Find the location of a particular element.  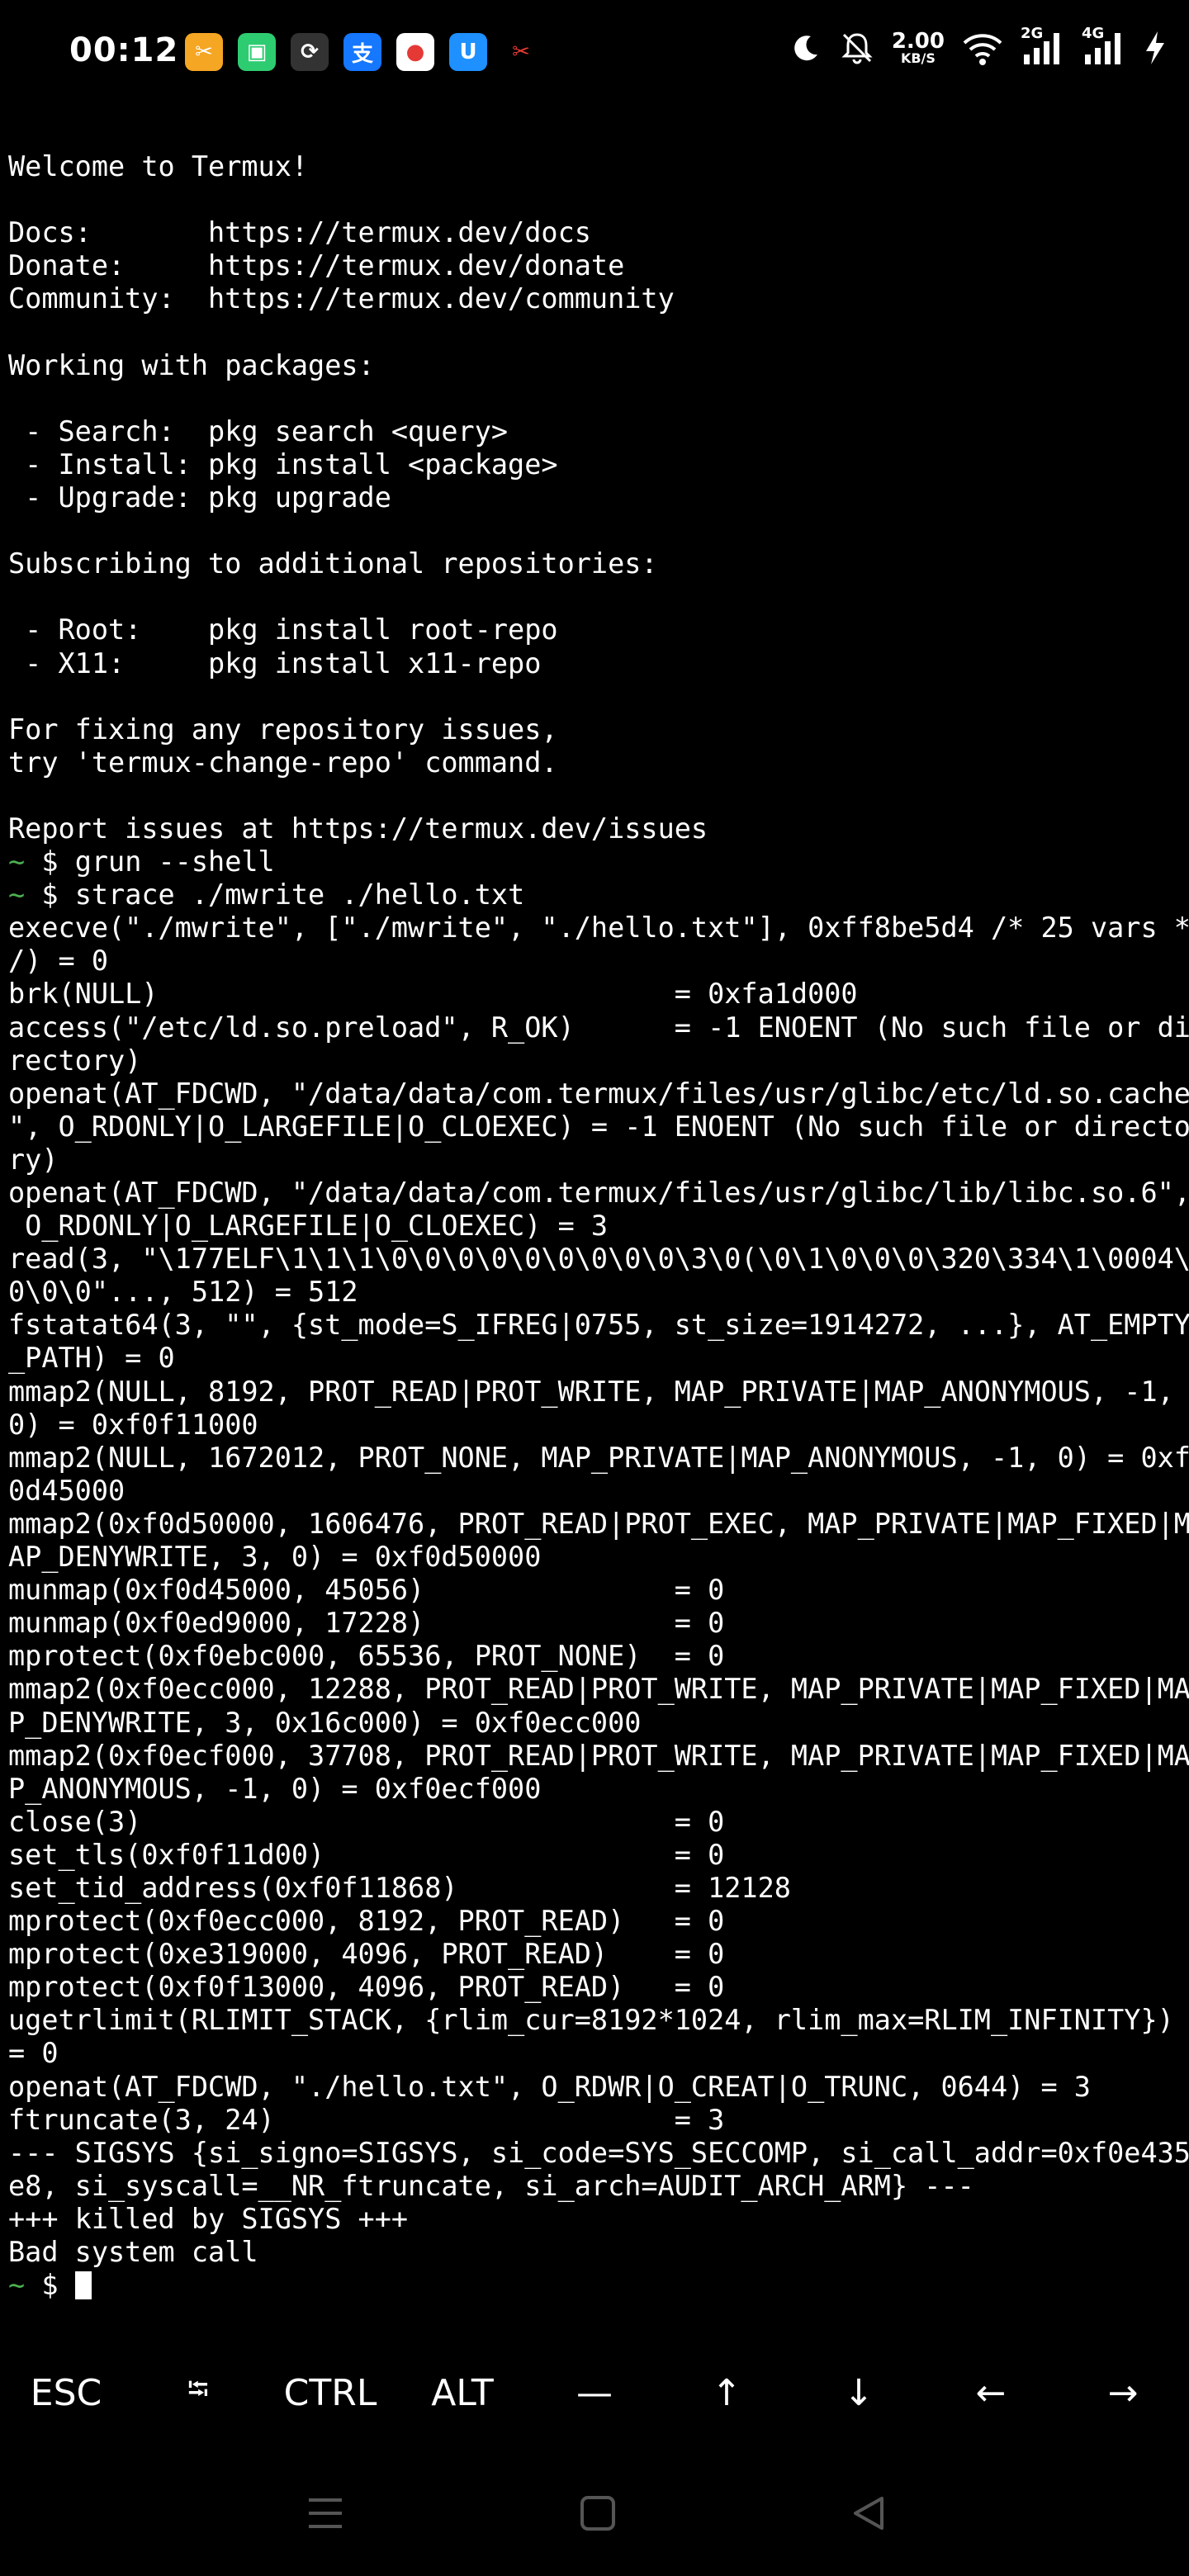

dash-key: — is located at coordinates (594, 2393).